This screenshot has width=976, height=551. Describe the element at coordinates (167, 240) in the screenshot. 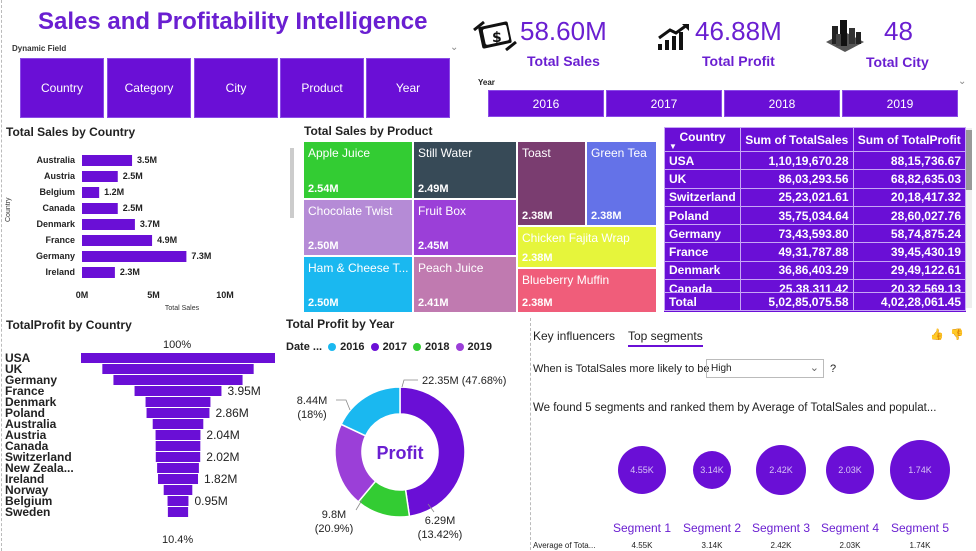

I see `data-label: 4.9M` at that location.